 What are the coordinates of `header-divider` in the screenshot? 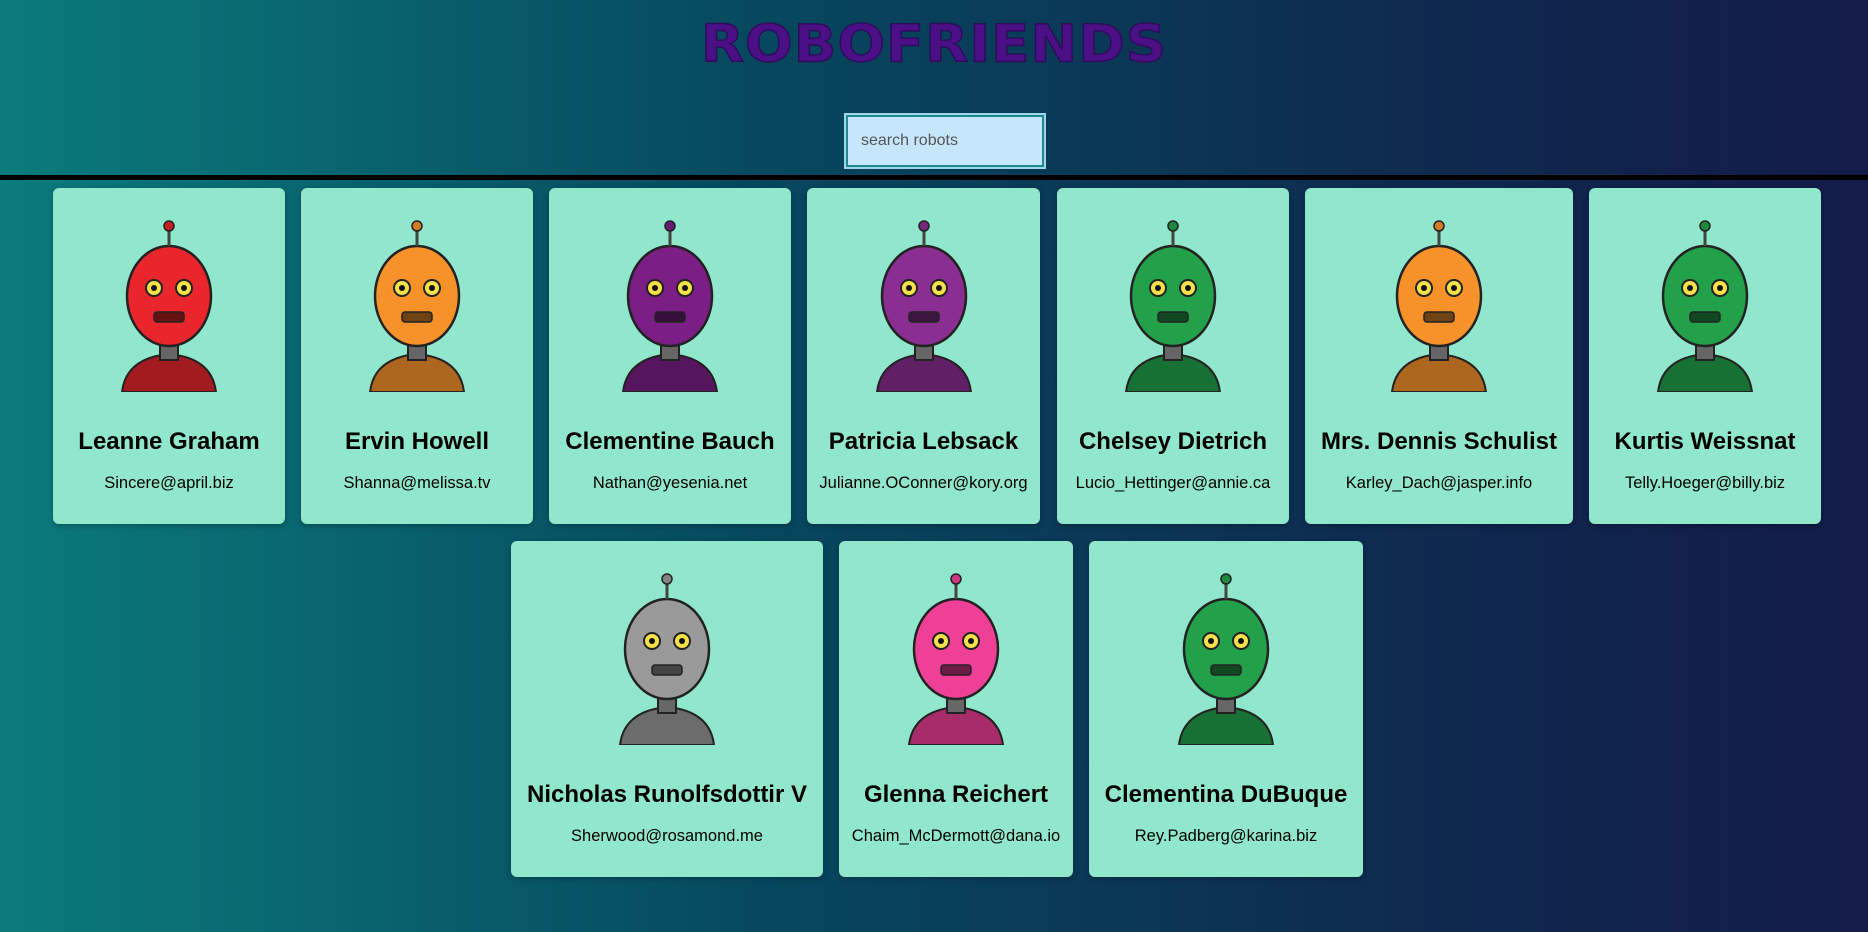 It's located at (934, 177).